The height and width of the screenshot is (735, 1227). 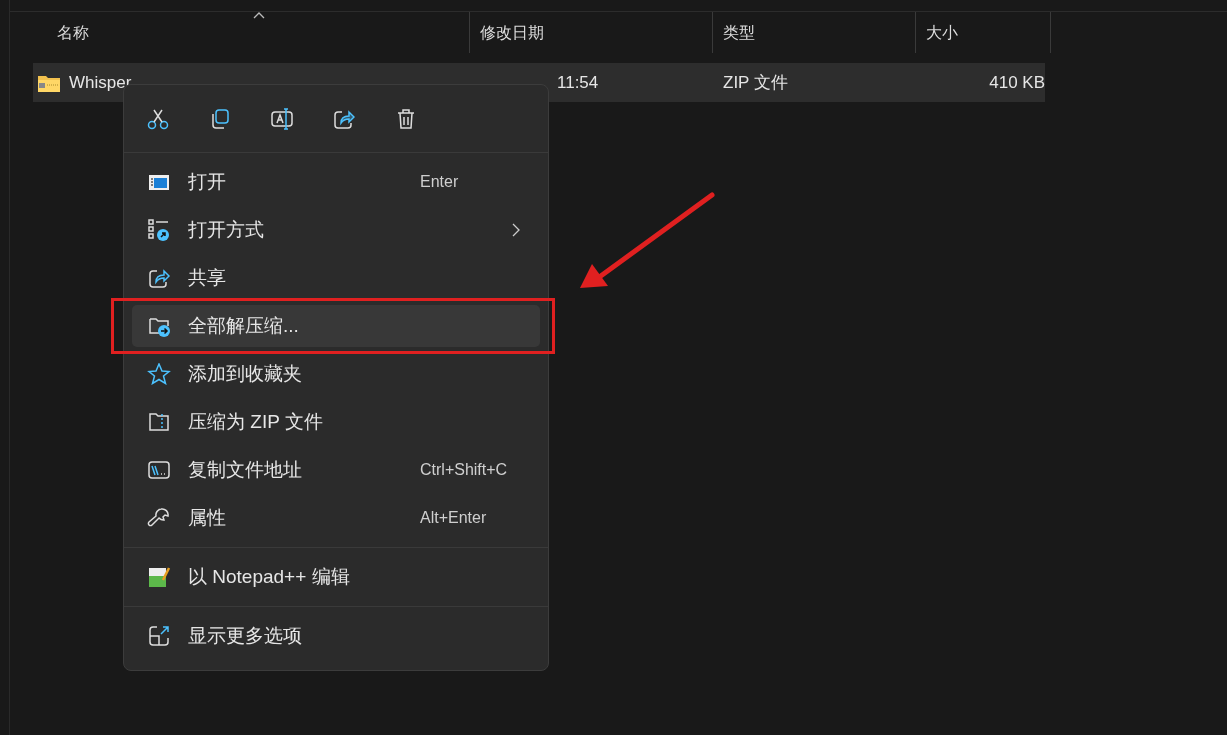 I want to click on shortcut-label: Alt+Enter, so click(x=454, y=518).